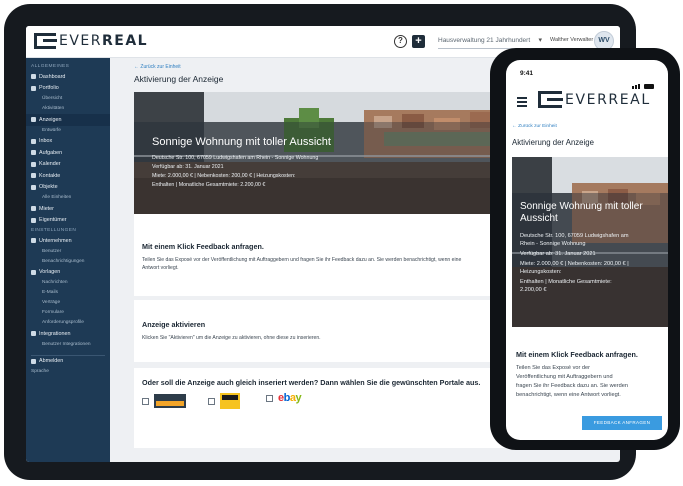 This screenshot has width=683, height=486. I want to click on sidebar-item-dashboard: Dashboard, so click(68, 77).